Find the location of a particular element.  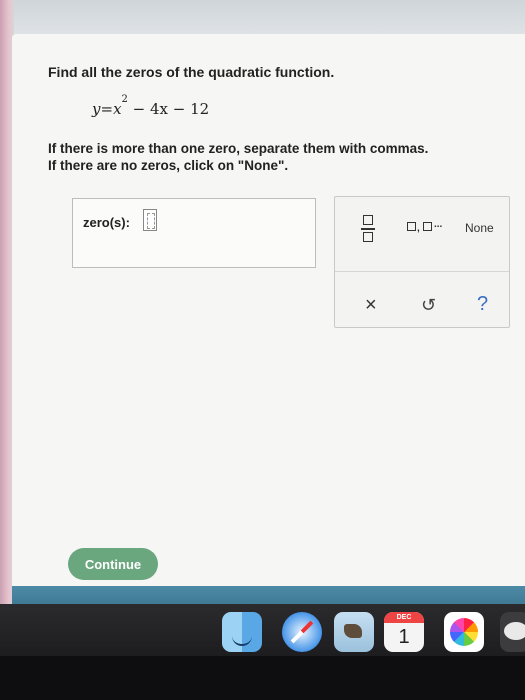

continue-button: Continue is located at coordinates (113, 564).